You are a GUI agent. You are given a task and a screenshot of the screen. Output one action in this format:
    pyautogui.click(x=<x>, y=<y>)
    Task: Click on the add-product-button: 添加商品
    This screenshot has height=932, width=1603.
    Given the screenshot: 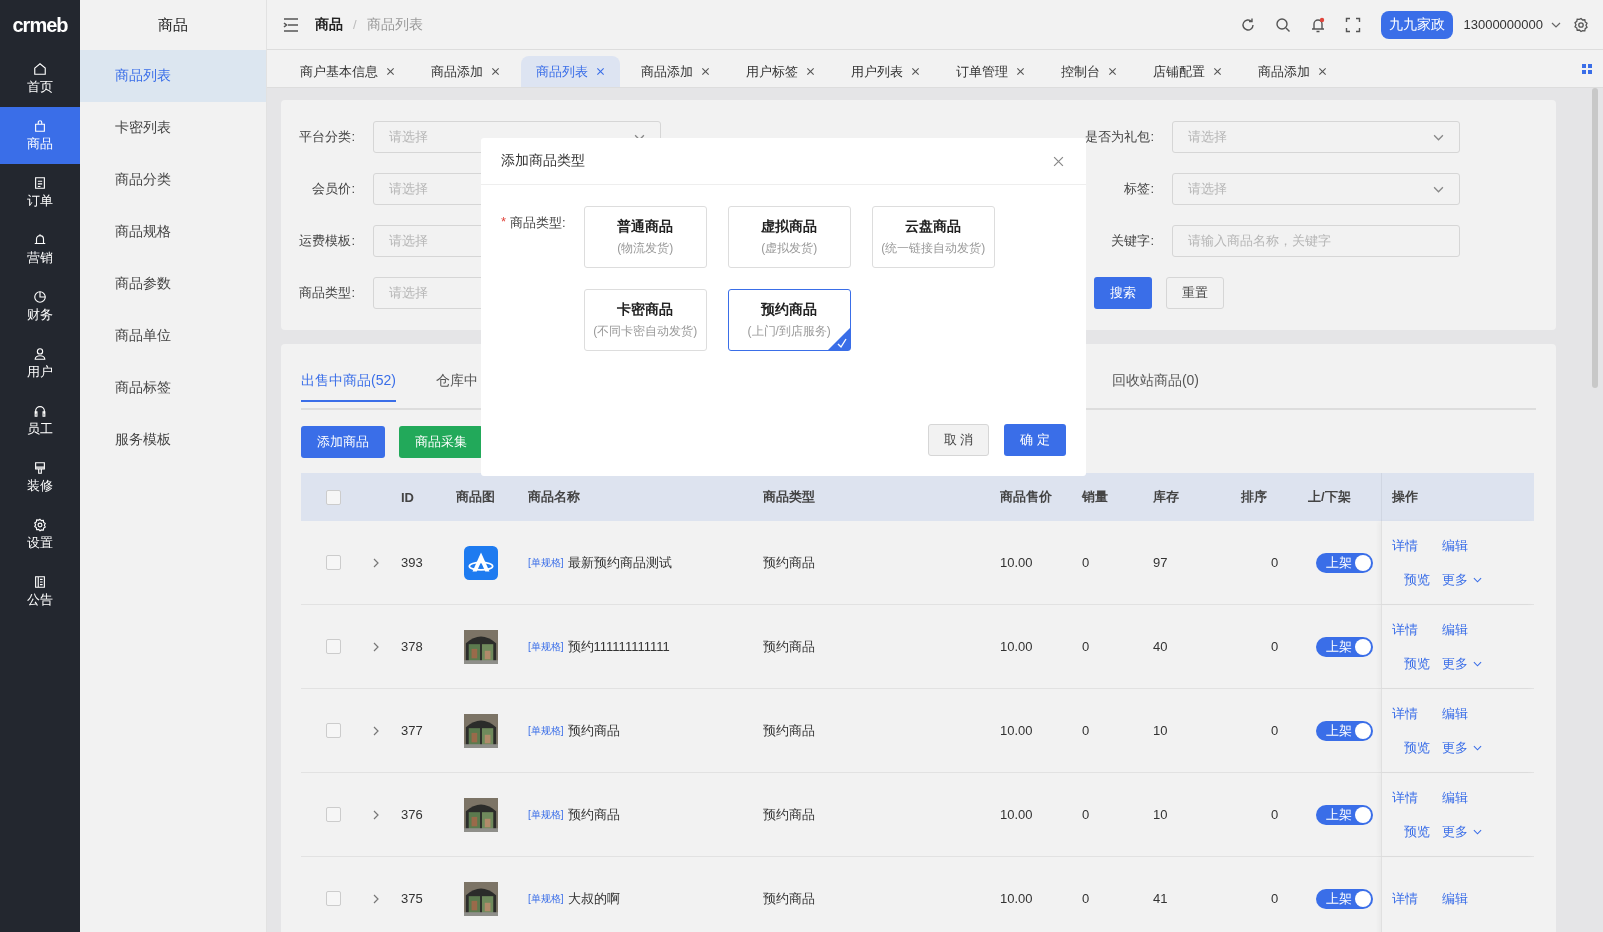 What is the action you would take?
    pyautogui.click(x=343, y=442)
    